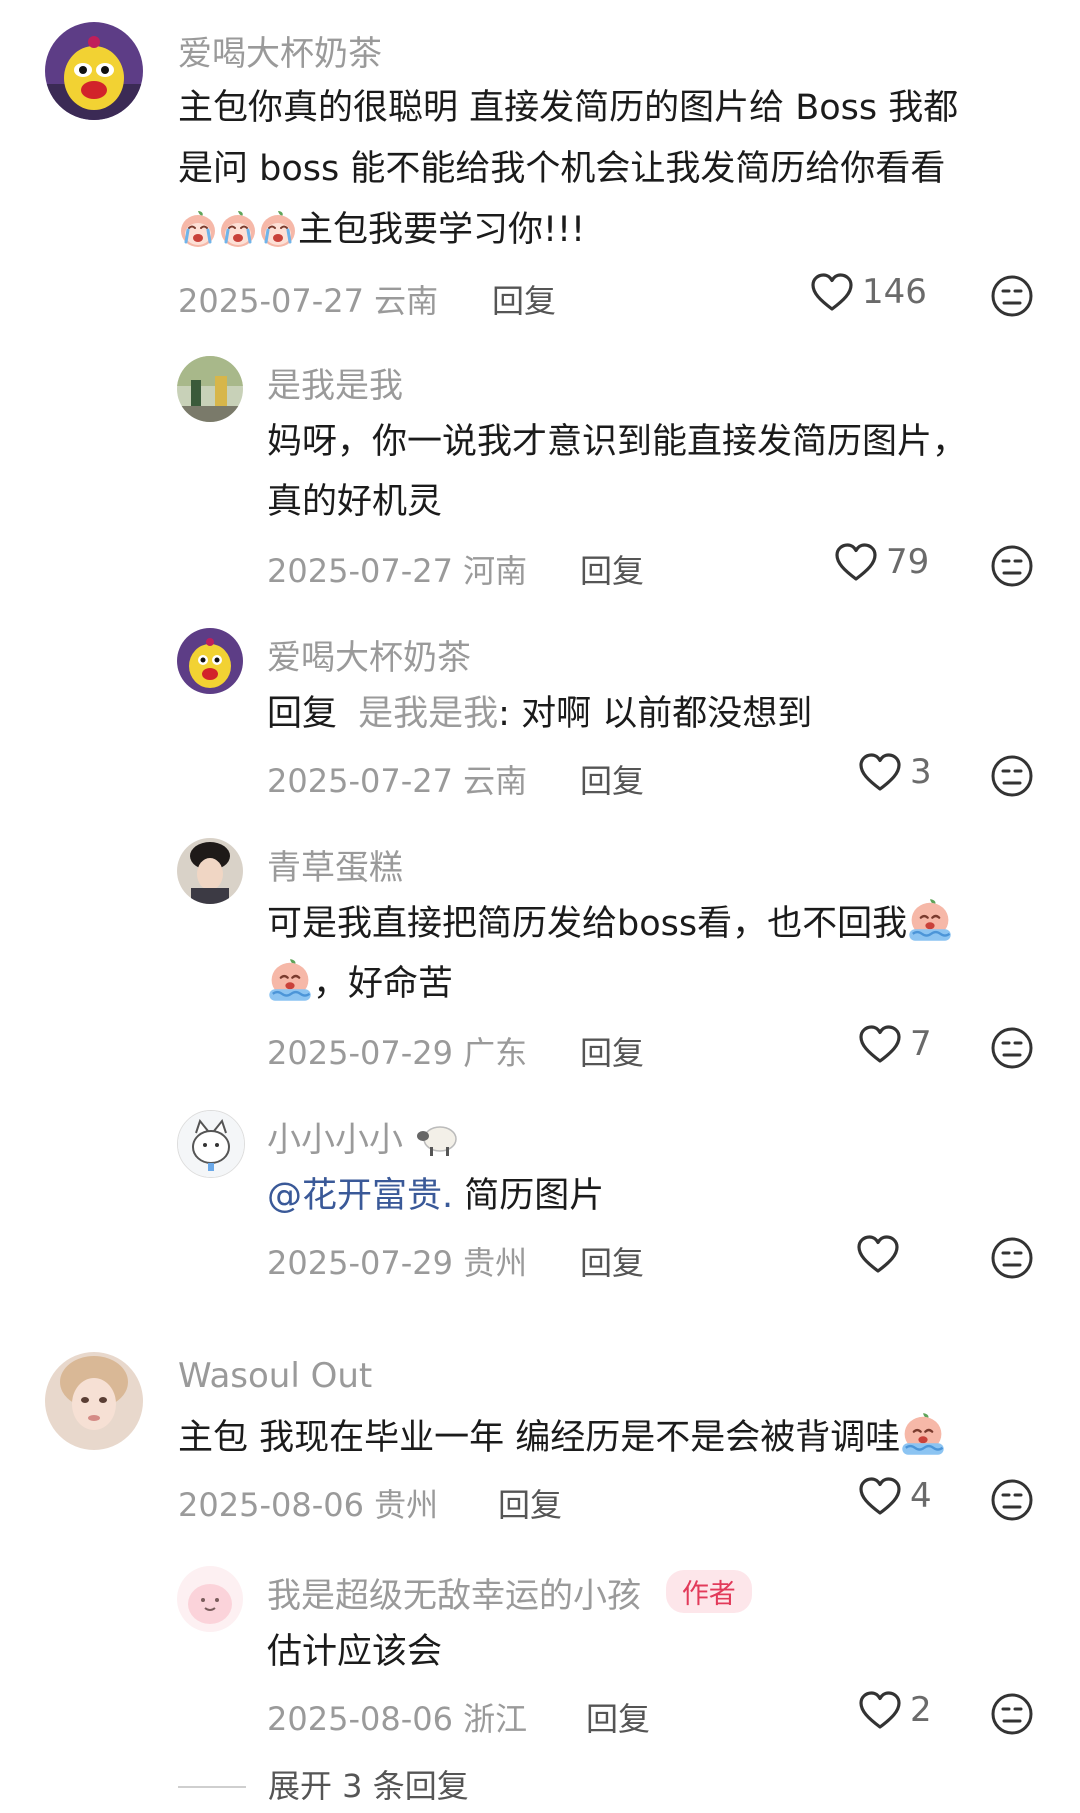 This screenshot has width=1080, height=1813. I want to click on comment-text-line: 主包你真的很聪明 直接发简历的图片给 Boss 我都, so click(568, 108).